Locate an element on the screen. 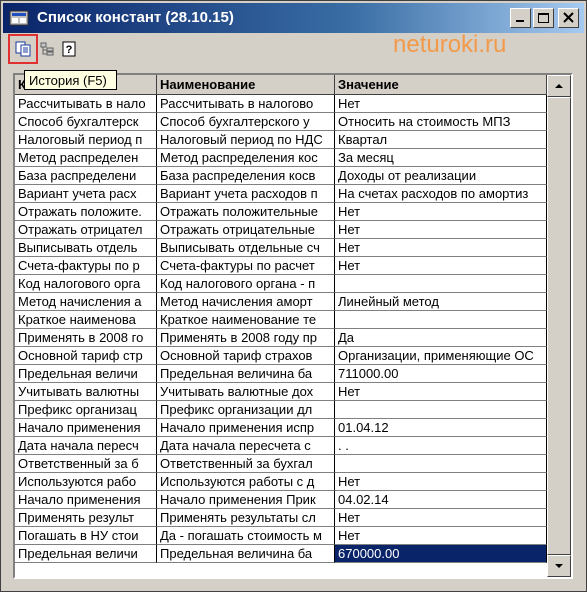 Image resolution: width=587 pixels, height=592 pixels. cell-name: Метод начисления аморт is located at coordinates (246, 302).